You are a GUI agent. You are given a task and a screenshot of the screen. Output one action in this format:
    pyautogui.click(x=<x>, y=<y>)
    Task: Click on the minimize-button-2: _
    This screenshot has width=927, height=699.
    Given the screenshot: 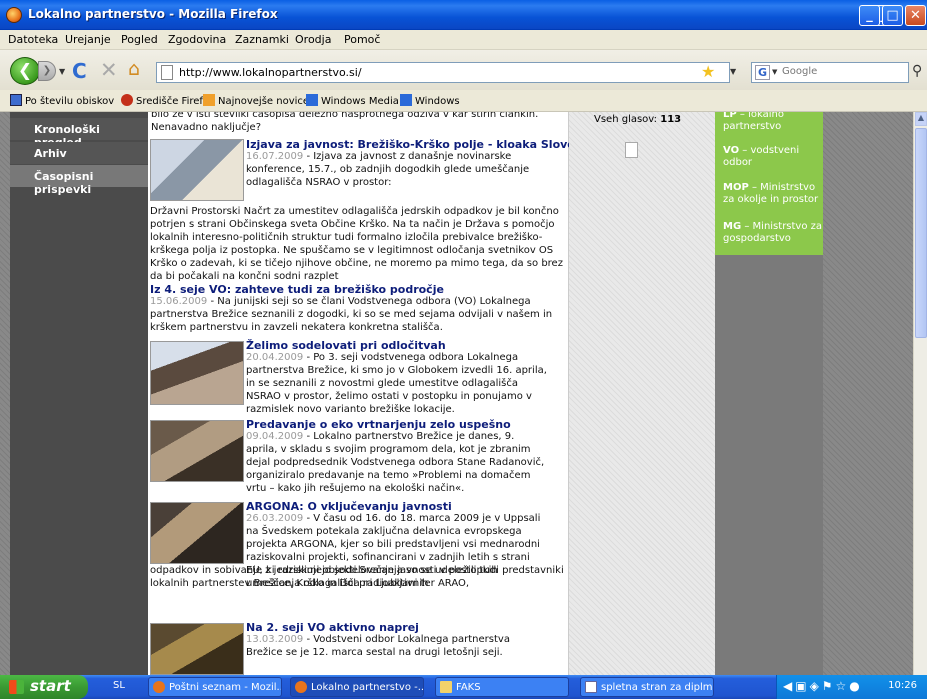 What is the action you would take?
    pyautogui.click(x=869, y=15)
    